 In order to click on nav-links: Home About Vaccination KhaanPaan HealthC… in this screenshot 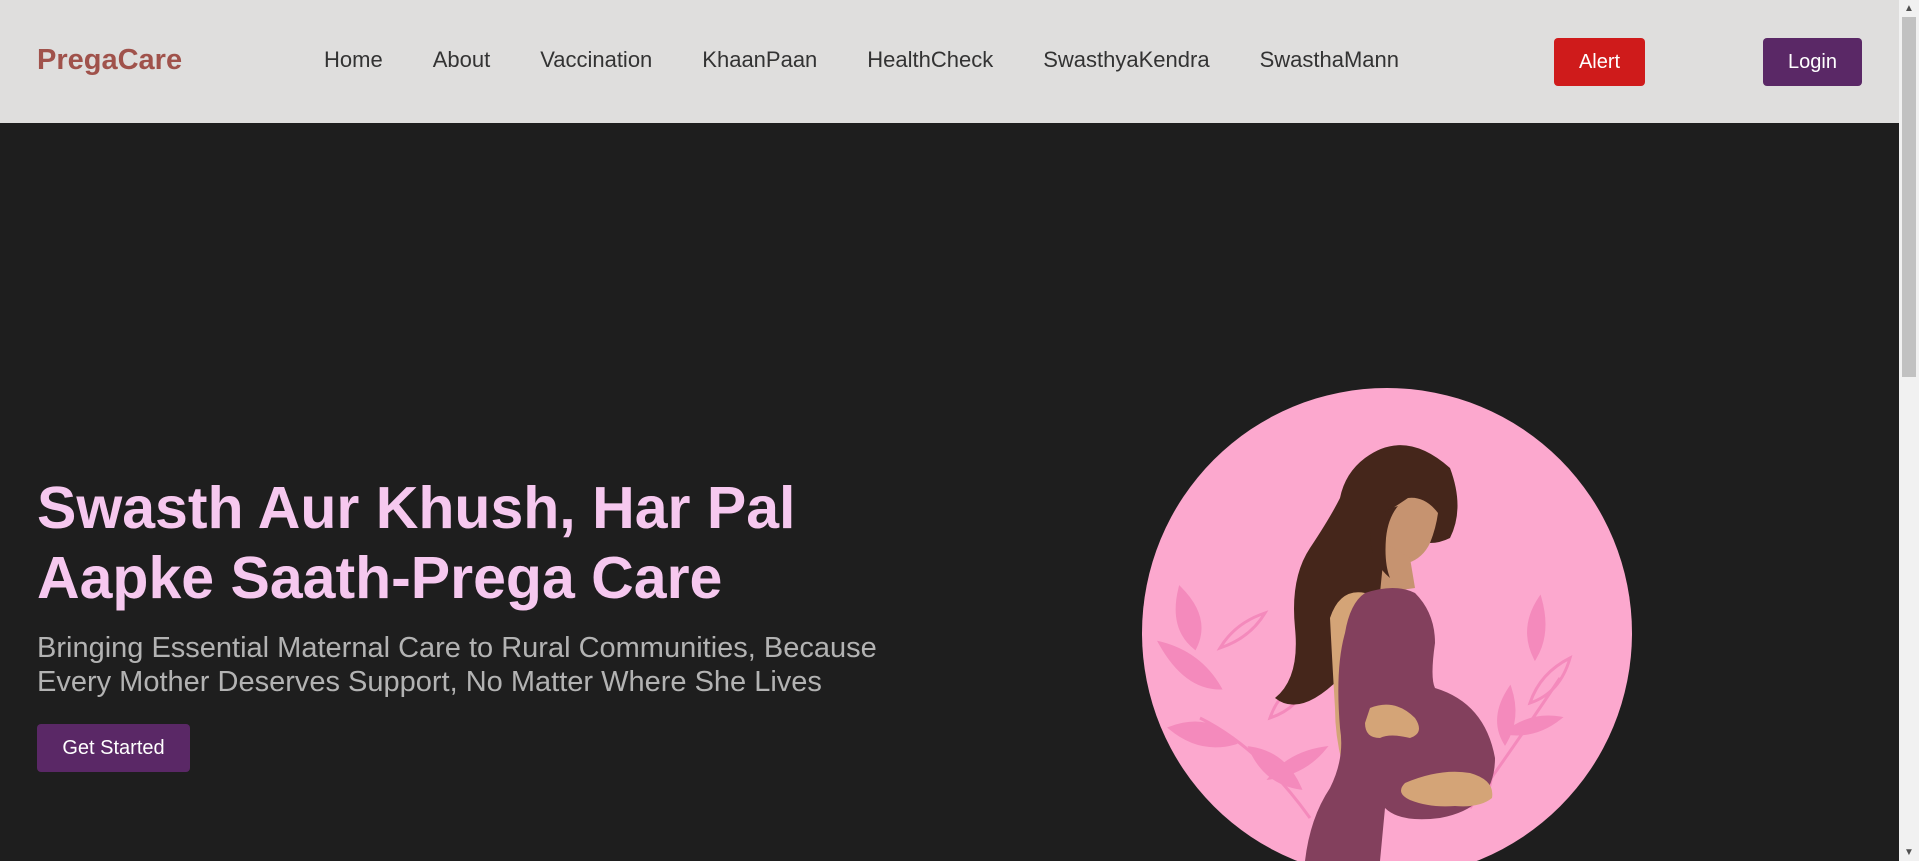, I will do `click(886, 60)`.